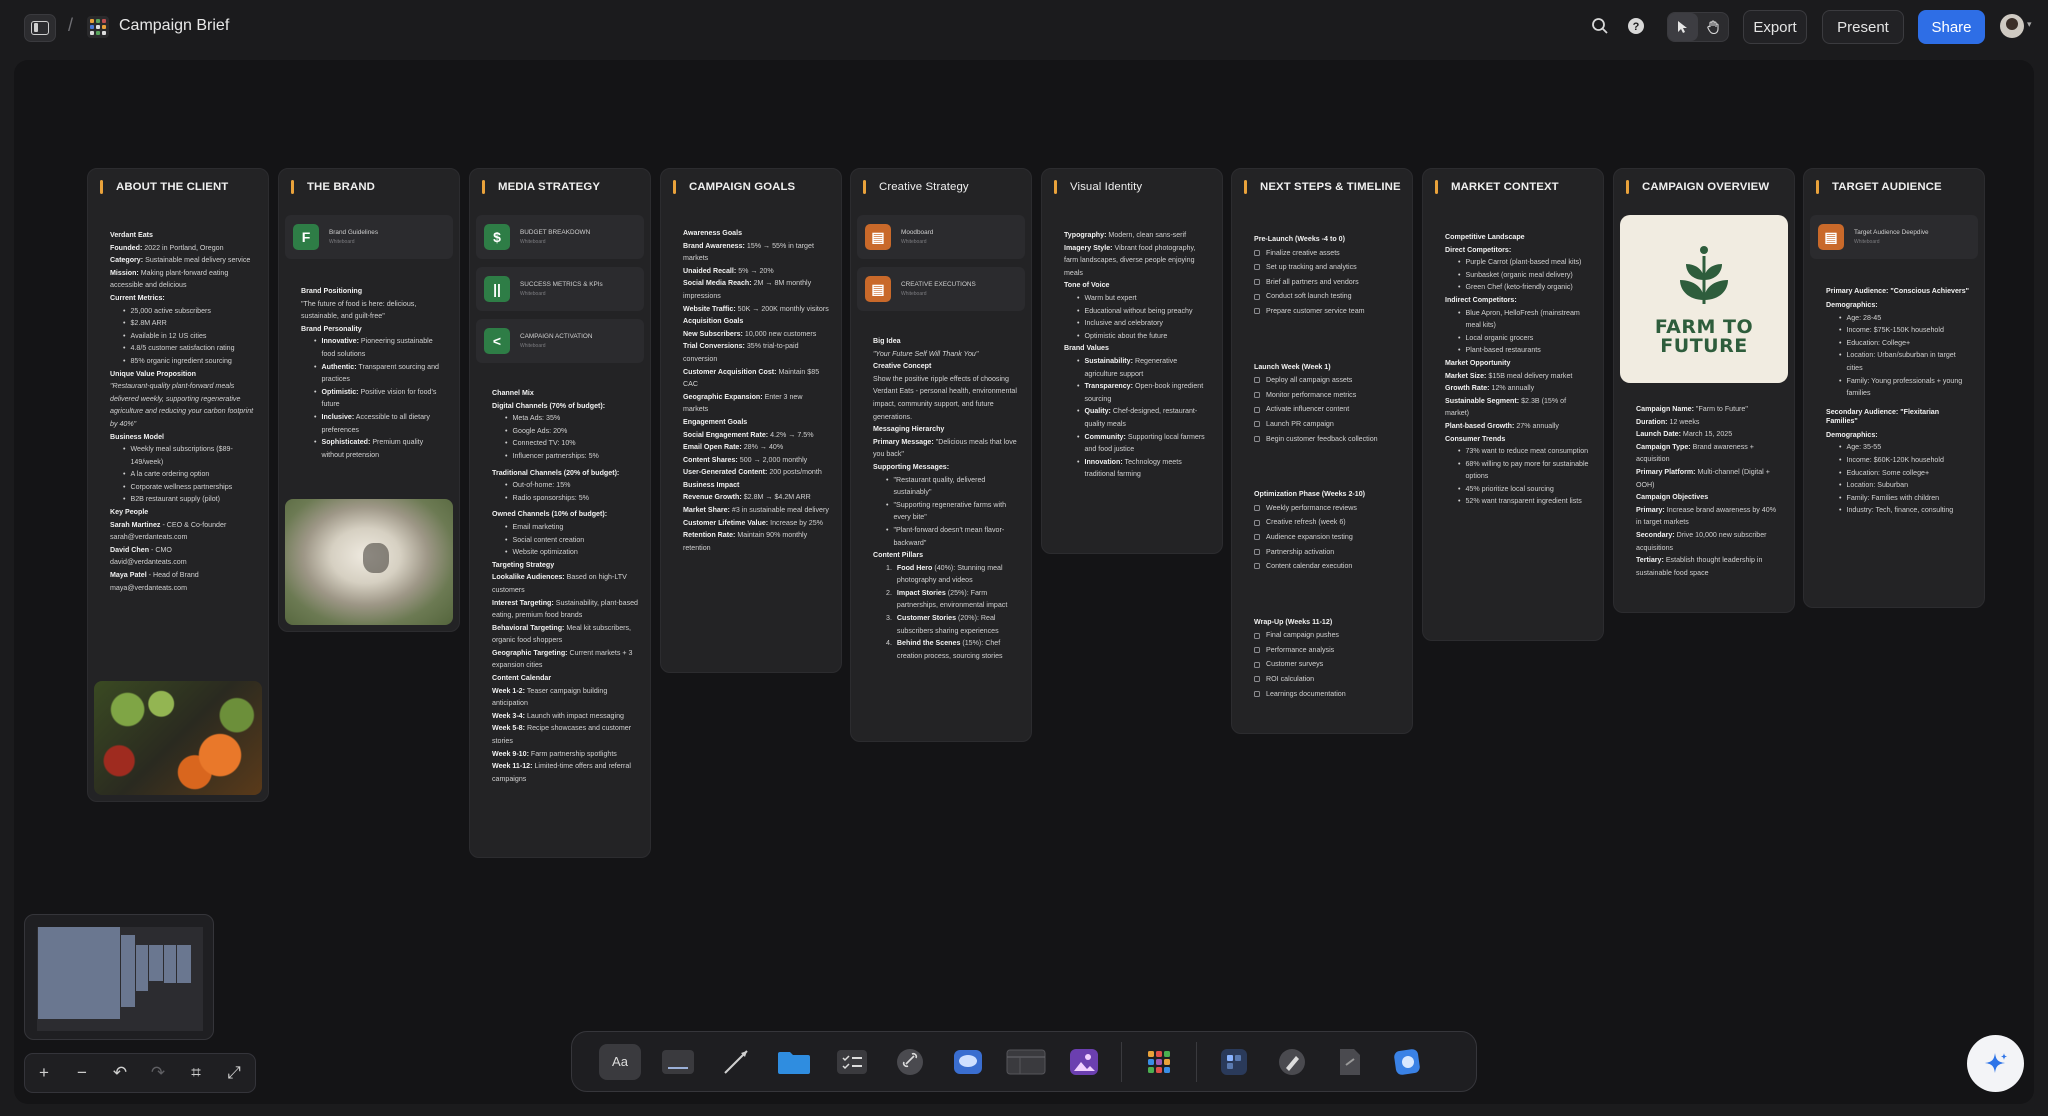  Describe the element at coordinates (1327, 664) in the screenshot. I see `checklist-item: Customer surveys` at that location.